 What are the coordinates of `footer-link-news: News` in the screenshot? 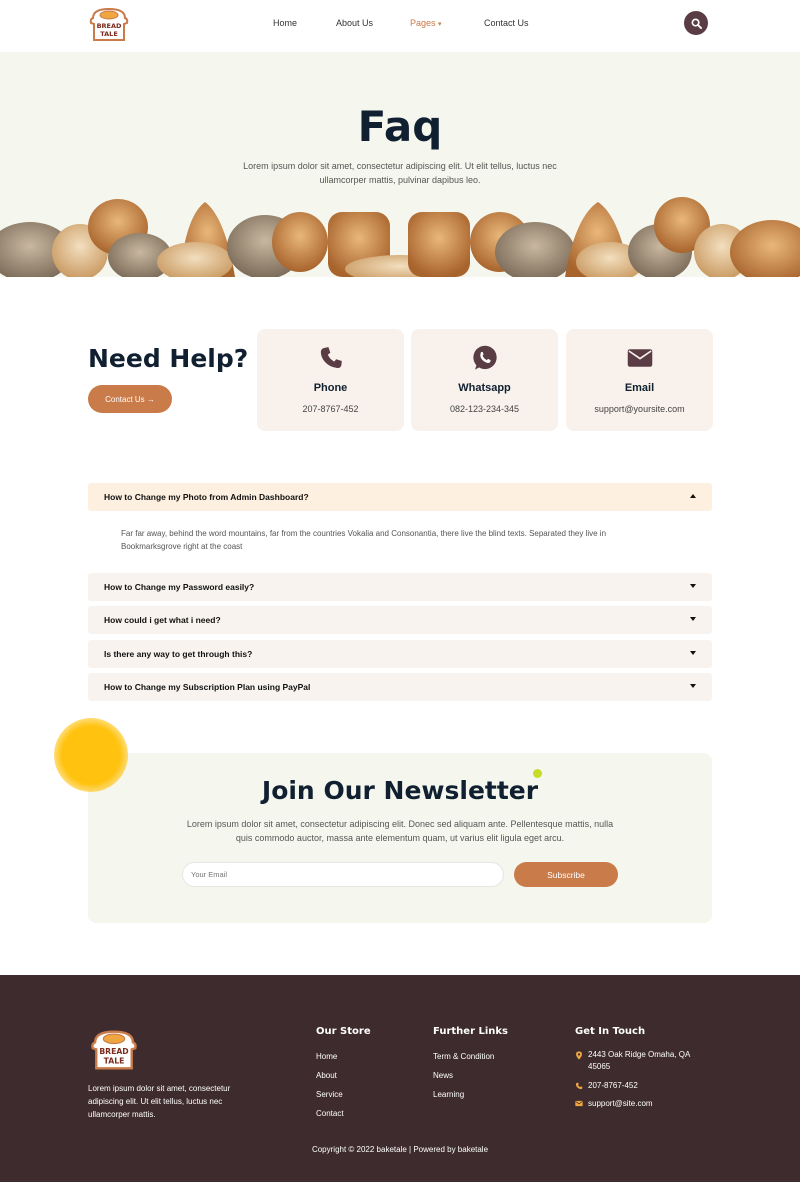 It's located at (443, 1075).